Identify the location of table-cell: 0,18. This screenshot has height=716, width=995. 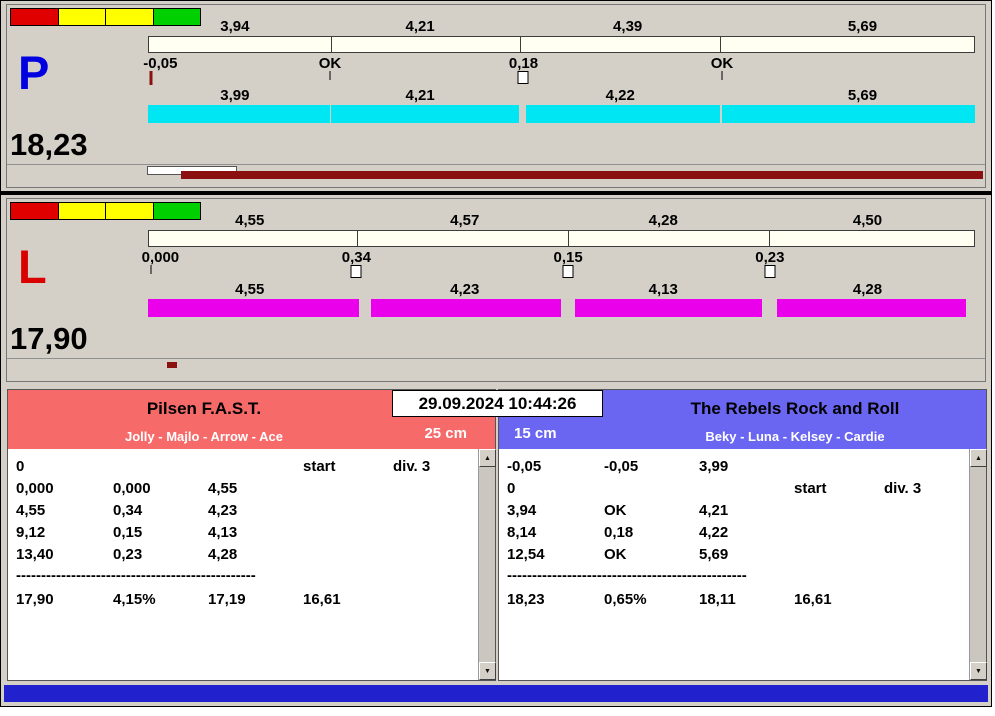
(619, 532).